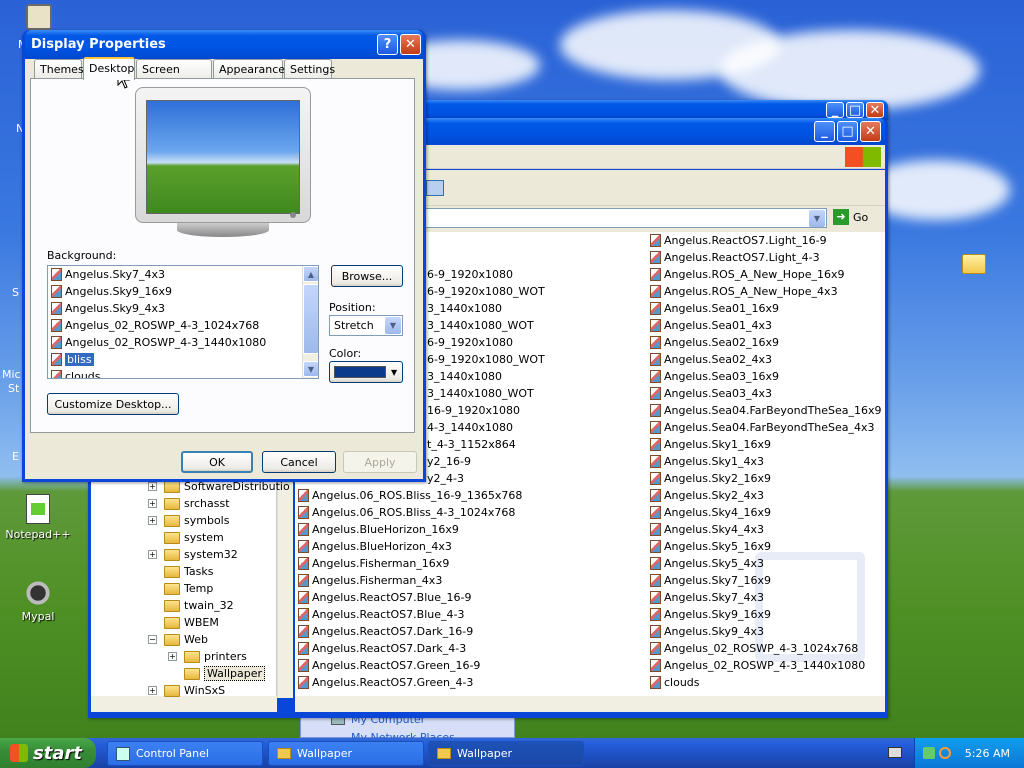 This screenshot has height=768, width=1024. What do you see at coordinates (473, 410) in the screenshot?
I see `file-item: 16-9_1920x1080` at bounding box center [473, 410].